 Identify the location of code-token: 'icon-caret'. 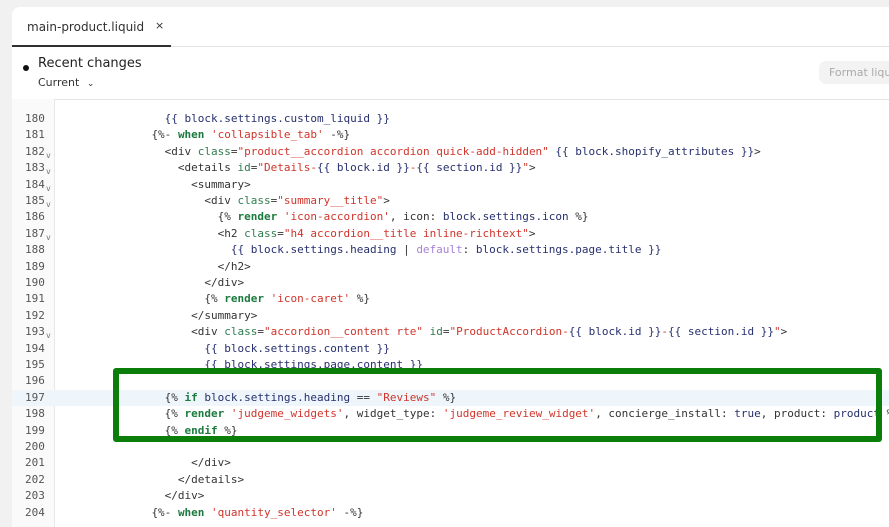
(307, 299).